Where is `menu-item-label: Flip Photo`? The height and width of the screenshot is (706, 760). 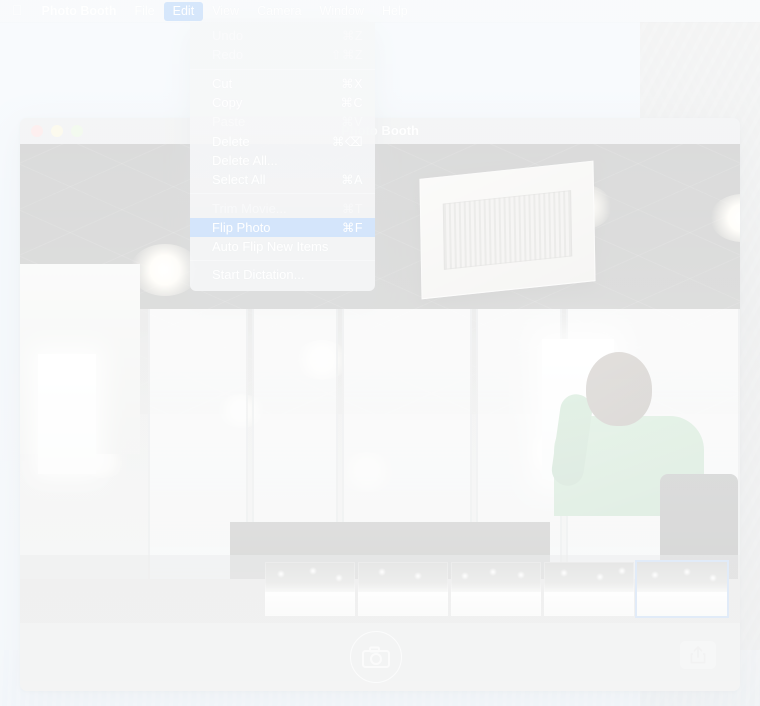
menu-item-label: Flip Photo is located at coordinates (241, 227).